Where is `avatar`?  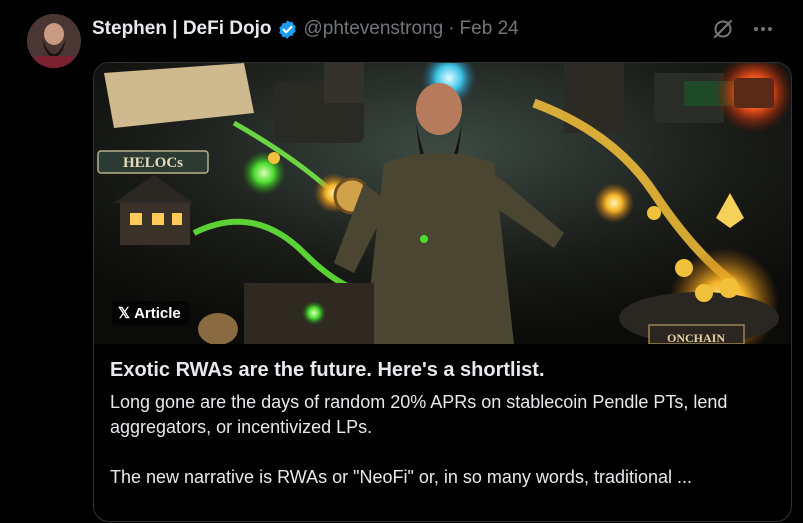 avatar is located at coordinates (54, 41).